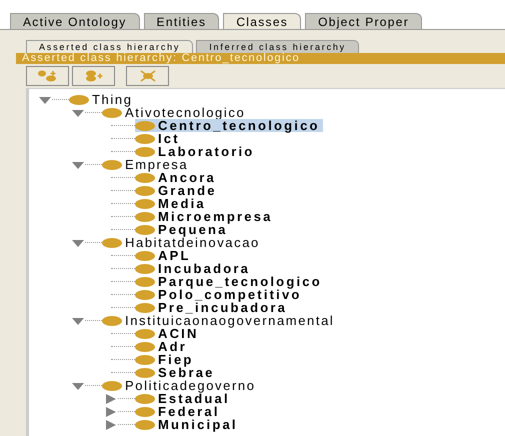 This screenshot has height=436, width=505. Describe the element at coordinates (179, 411) in the screenshot. I see `class-tree-item: Federal` at that location.